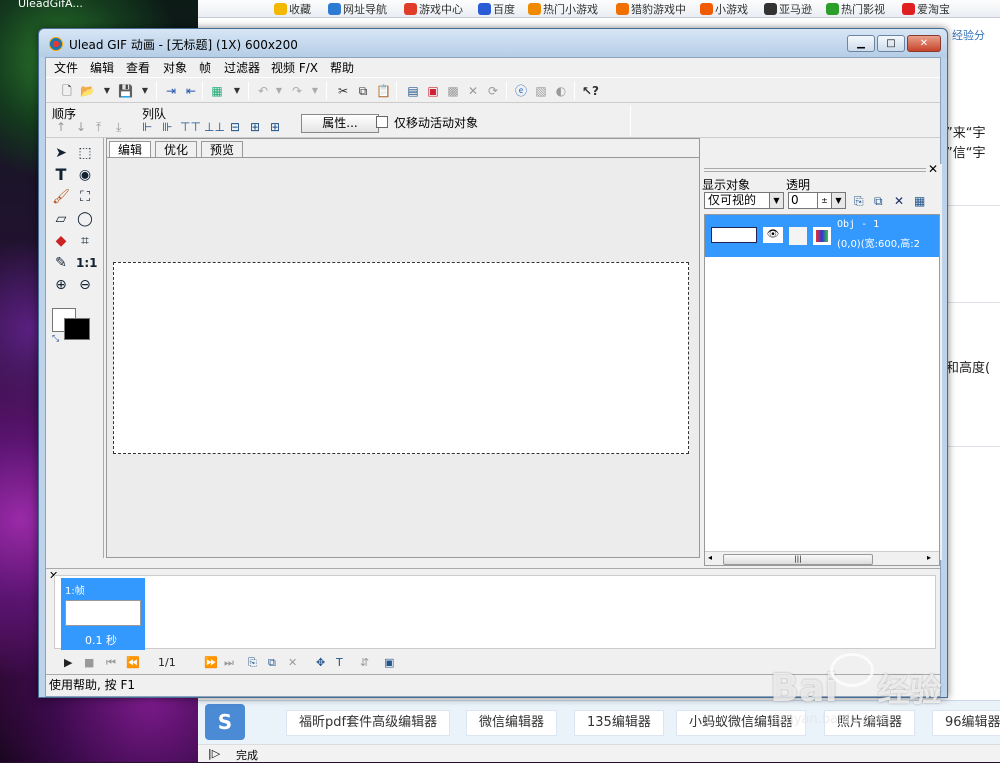 The image size is (1000, 763). Describe the element at coordinates (61, 219) in the screenshot. I see `eraser-tool-icon: ▱` at that location.